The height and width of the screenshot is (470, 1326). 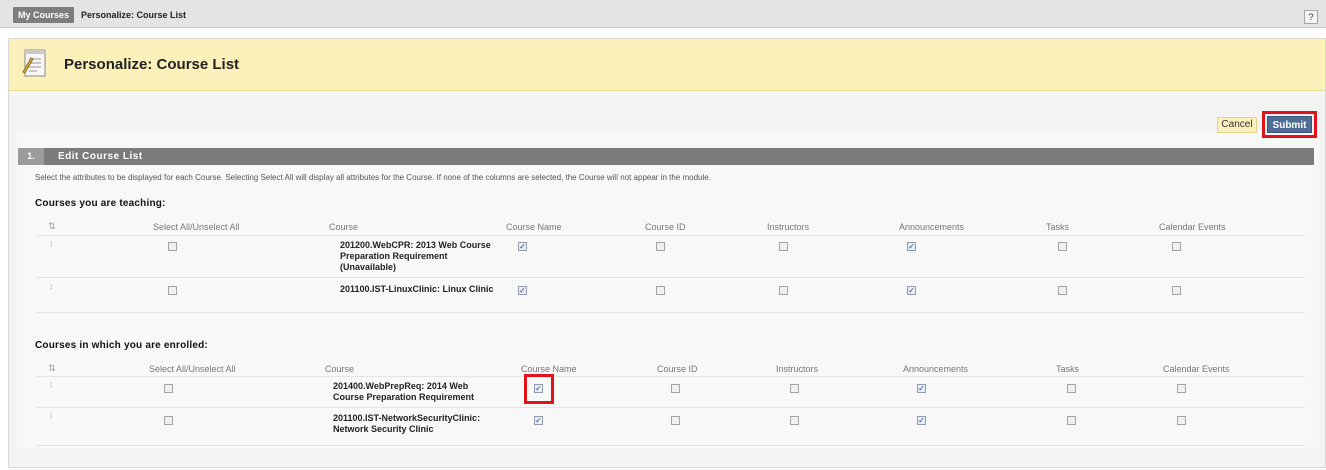 I want to click on cancel-button: Cancel, so click(x=1237, y=125).